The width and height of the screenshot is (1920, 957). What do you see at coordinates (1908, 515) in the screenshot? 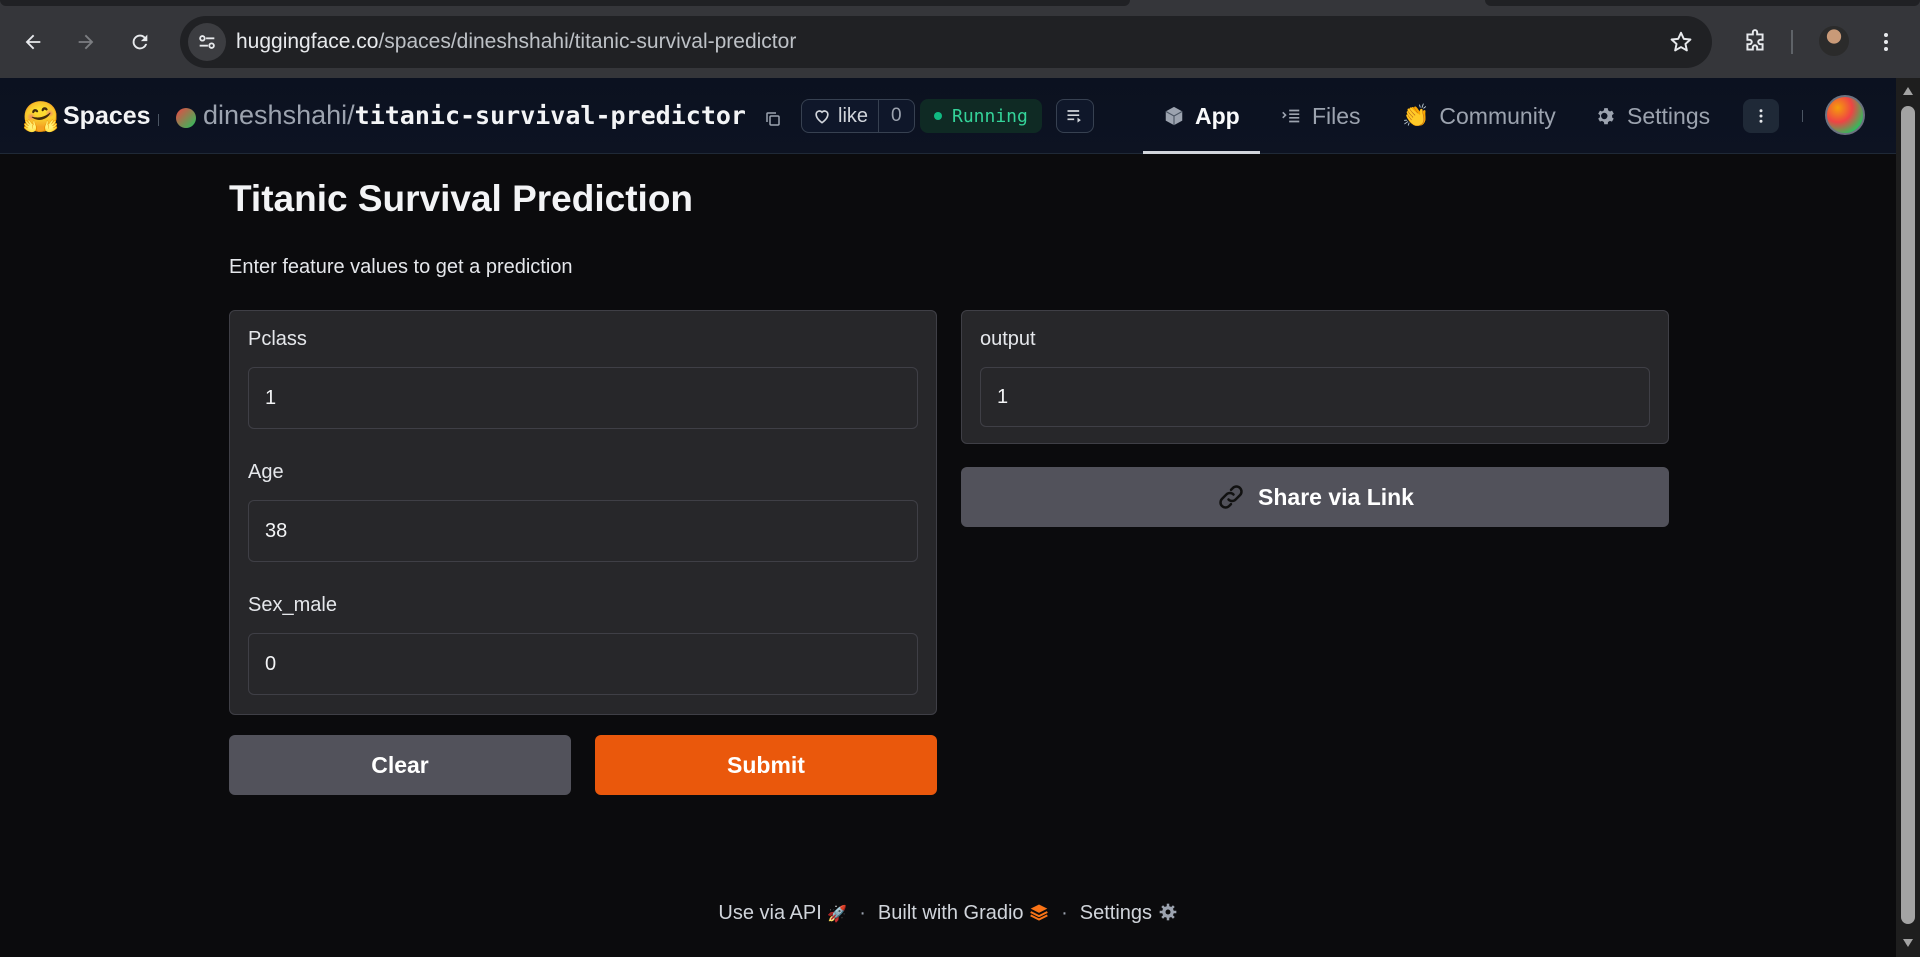
I see `scroll-thumb` at bounding box center [1908, 515].